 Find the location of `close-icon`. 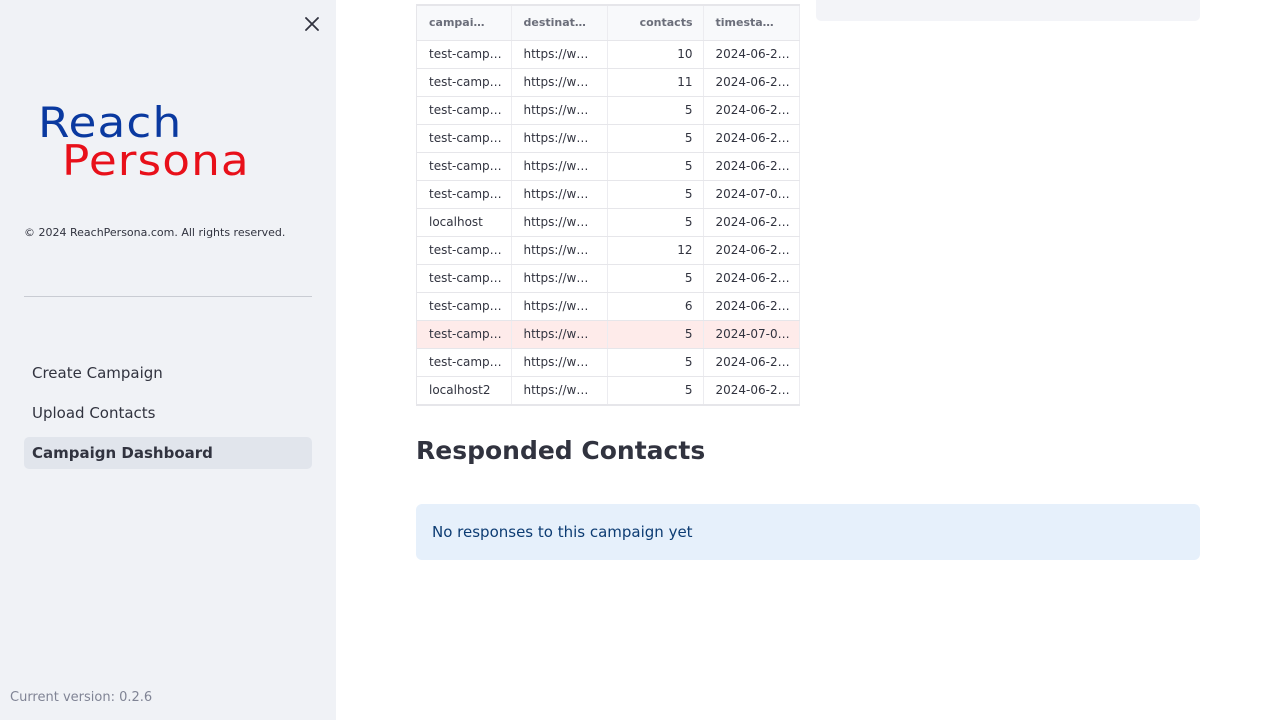

close-icon is located at coordinates (312, 24).